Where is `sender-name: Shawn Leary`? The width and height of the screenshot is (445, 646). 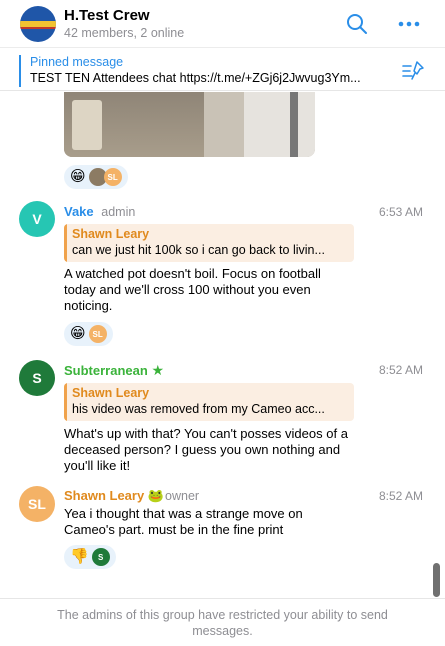 sender-name: Shawn Leary is located at coordinates (104, 495).